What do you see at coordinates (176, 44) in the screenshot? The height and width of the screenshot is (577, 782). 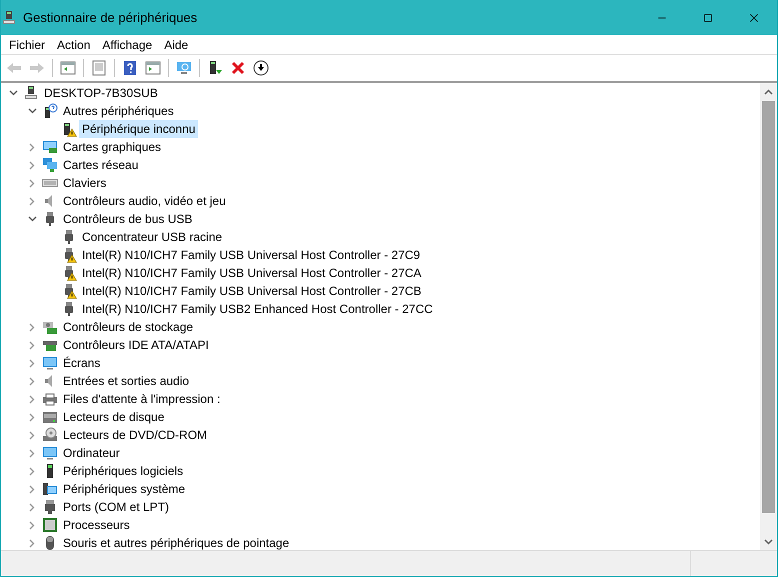 I see `menu-item: Aide` at bounding box center [176, 44].